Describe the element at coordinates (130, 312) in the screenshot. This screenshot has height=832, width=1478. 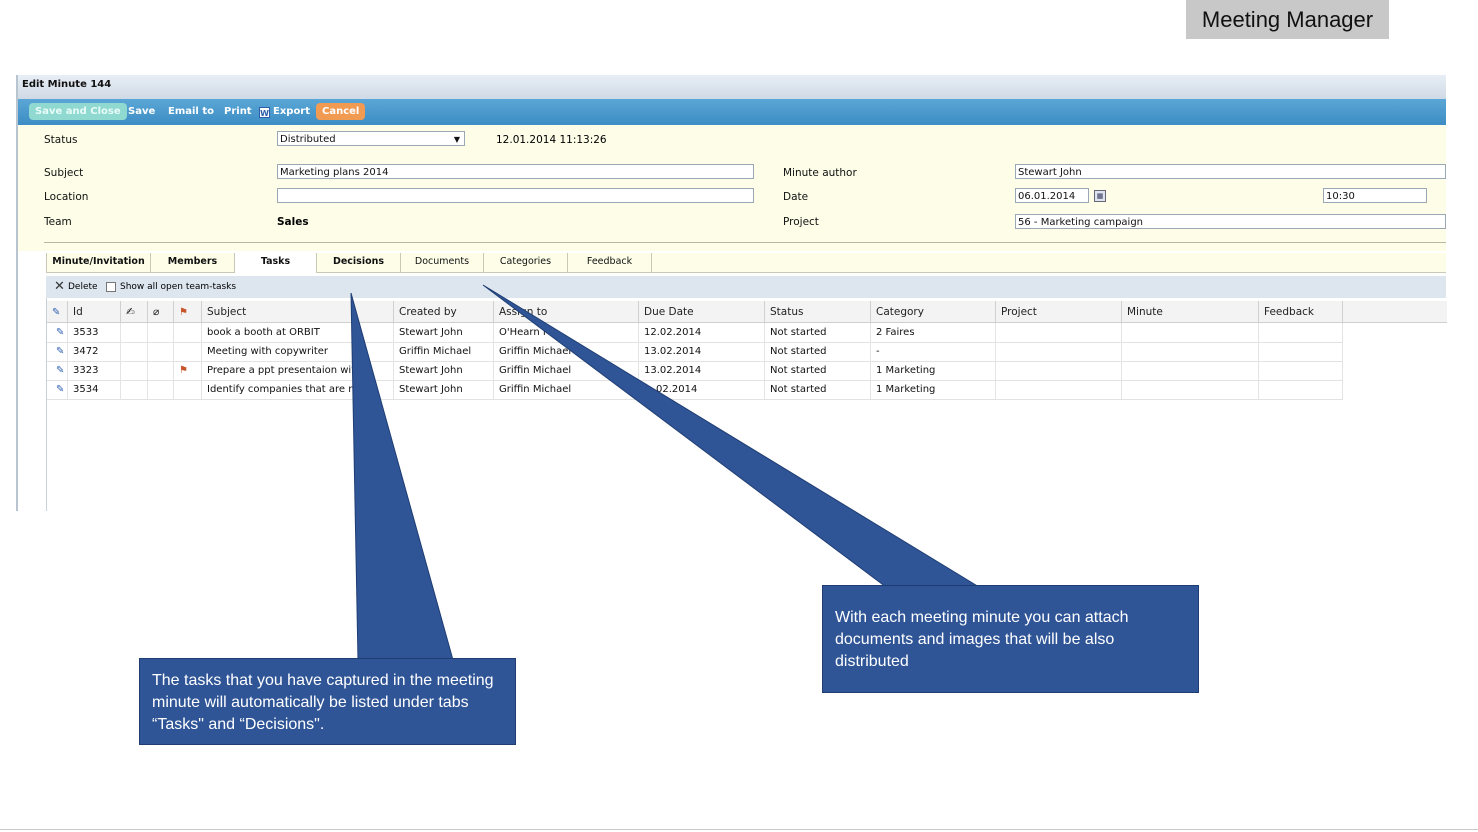
I see `notes-icon: ✍` at that location.